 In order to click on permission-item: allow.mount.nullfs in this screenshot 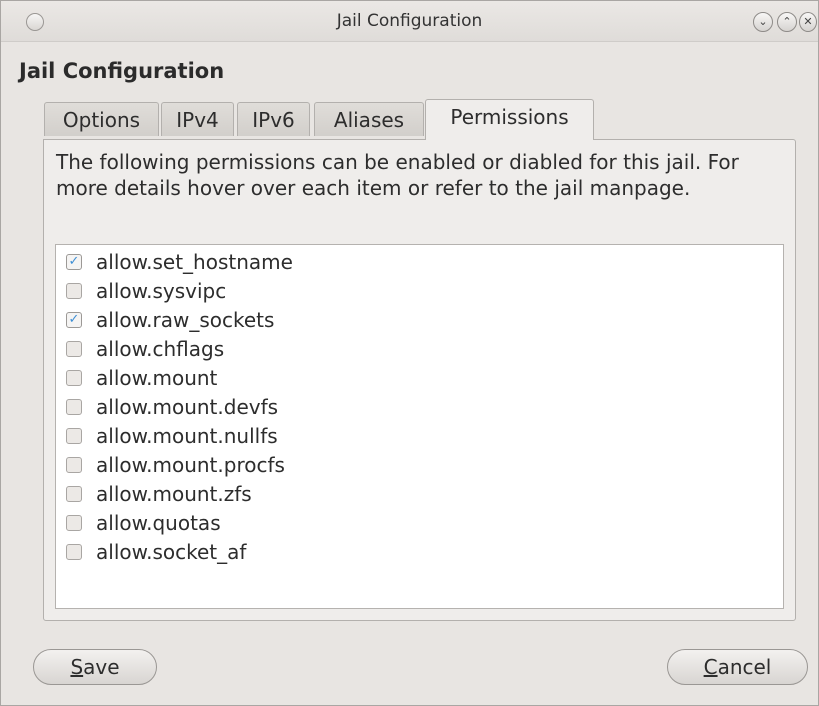, I will do `click(419, 436)`.